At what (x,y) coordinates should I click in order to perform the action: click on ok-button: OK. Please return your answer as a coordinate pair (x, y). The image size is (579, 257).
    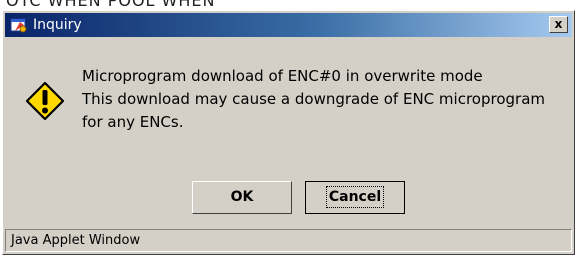
    Looking at the image, I should click on (242, 197).